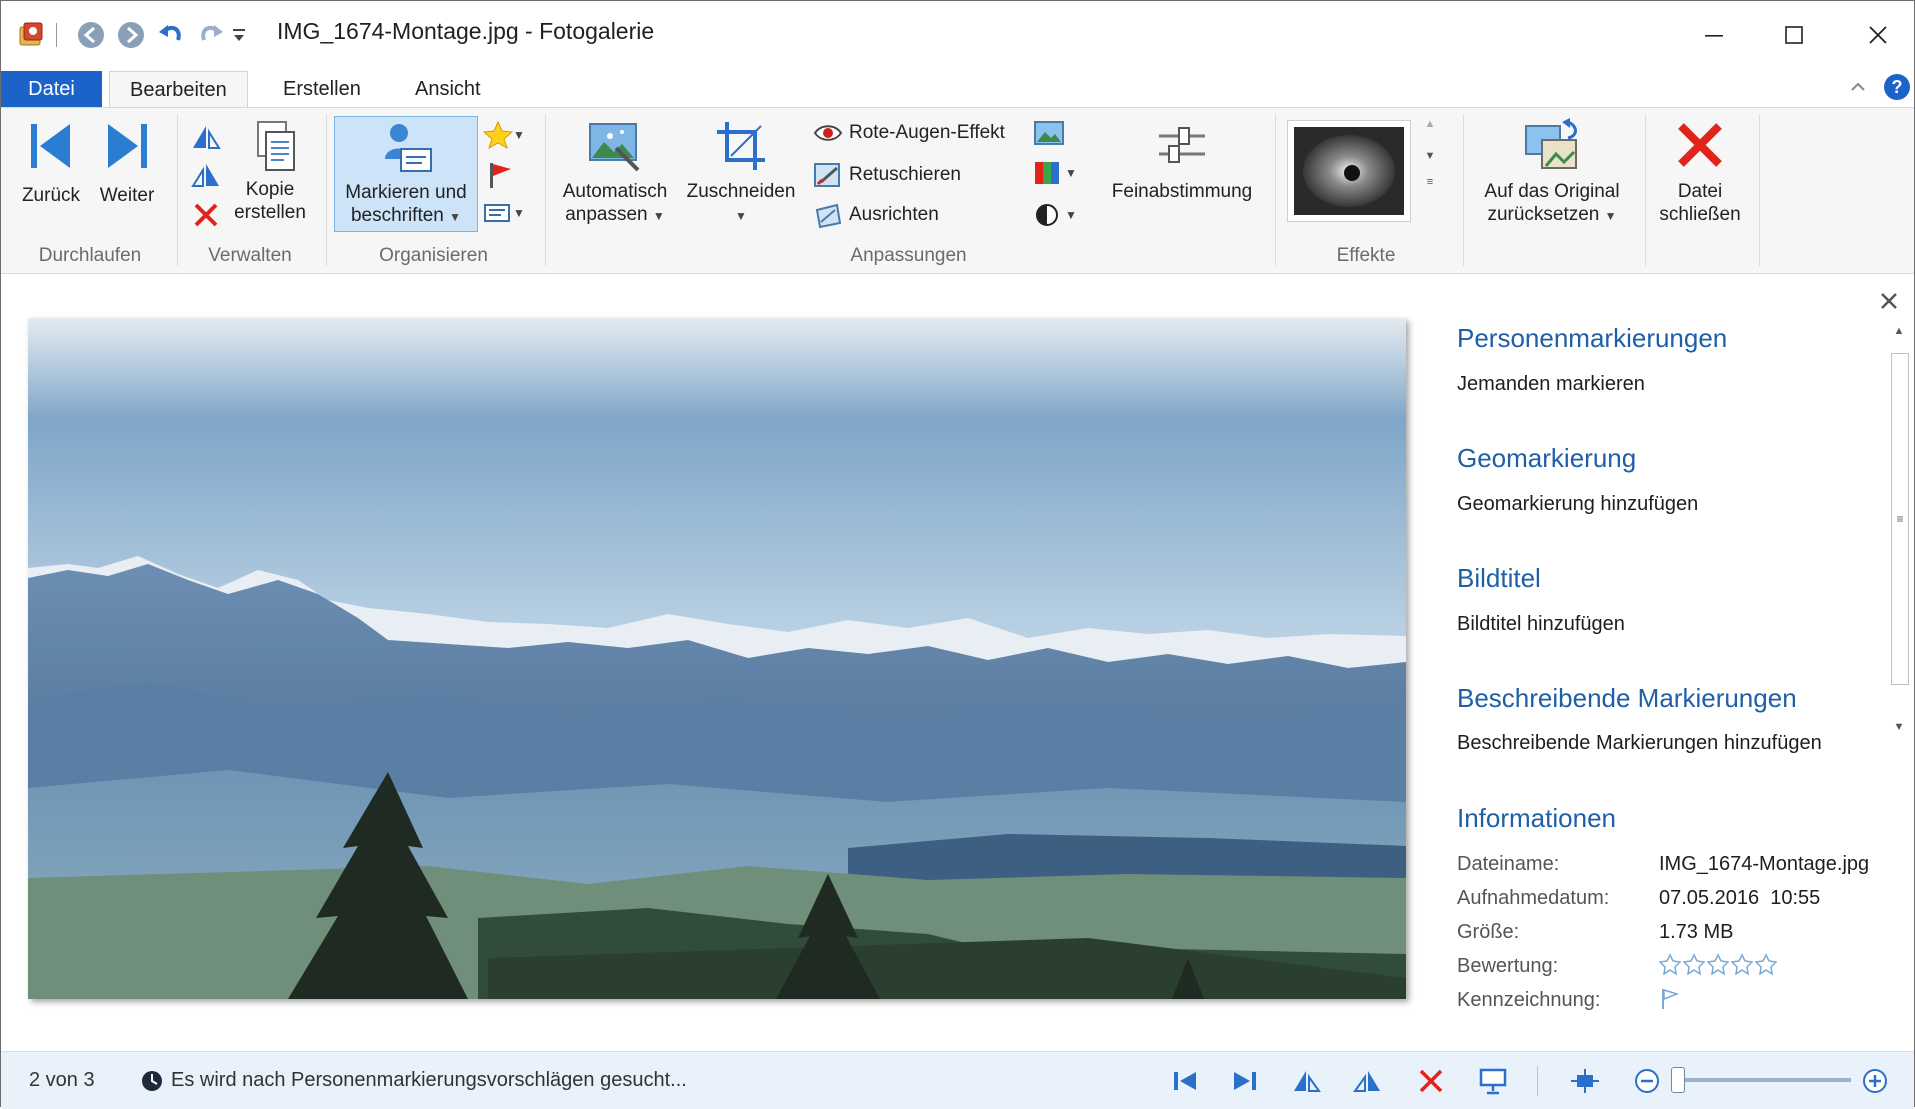 This screenshot has width=1915, height=1109. Describe the element at coordinates (1367, 1081) in the screenshot. I see `sb-rotate-right-button` at that location.